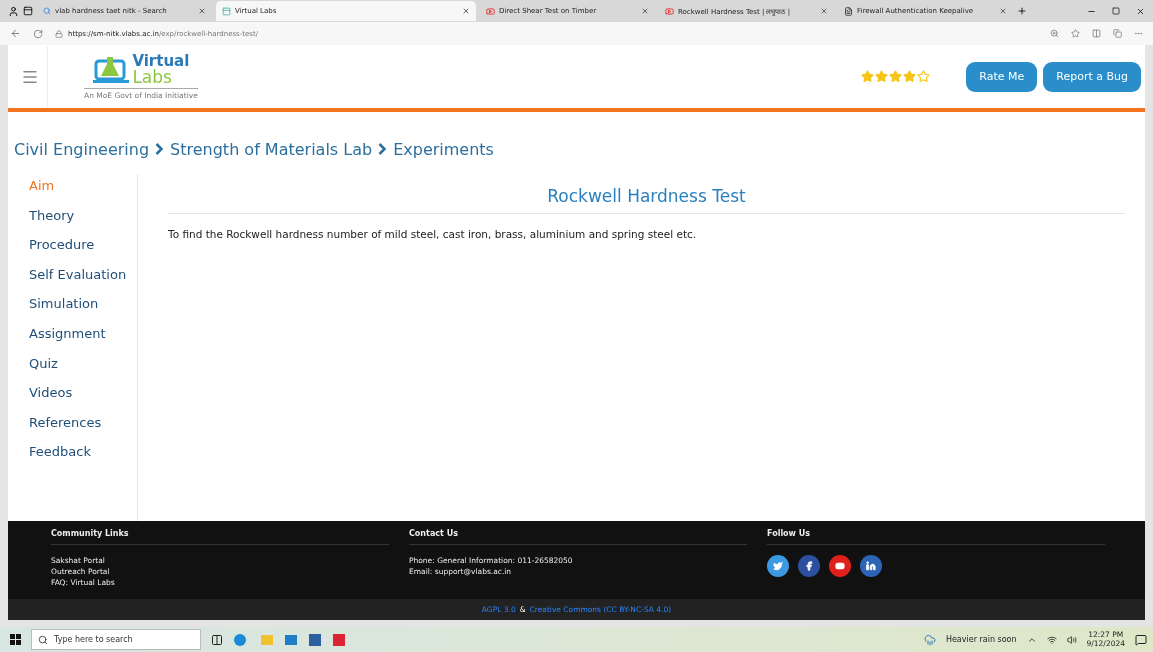 This screenshot has width=1153, height=652. What do you see at coordinates (83, 252) in the screenshot?
I see `sidebar-item: Procedure` at bounding box center [83, 252].